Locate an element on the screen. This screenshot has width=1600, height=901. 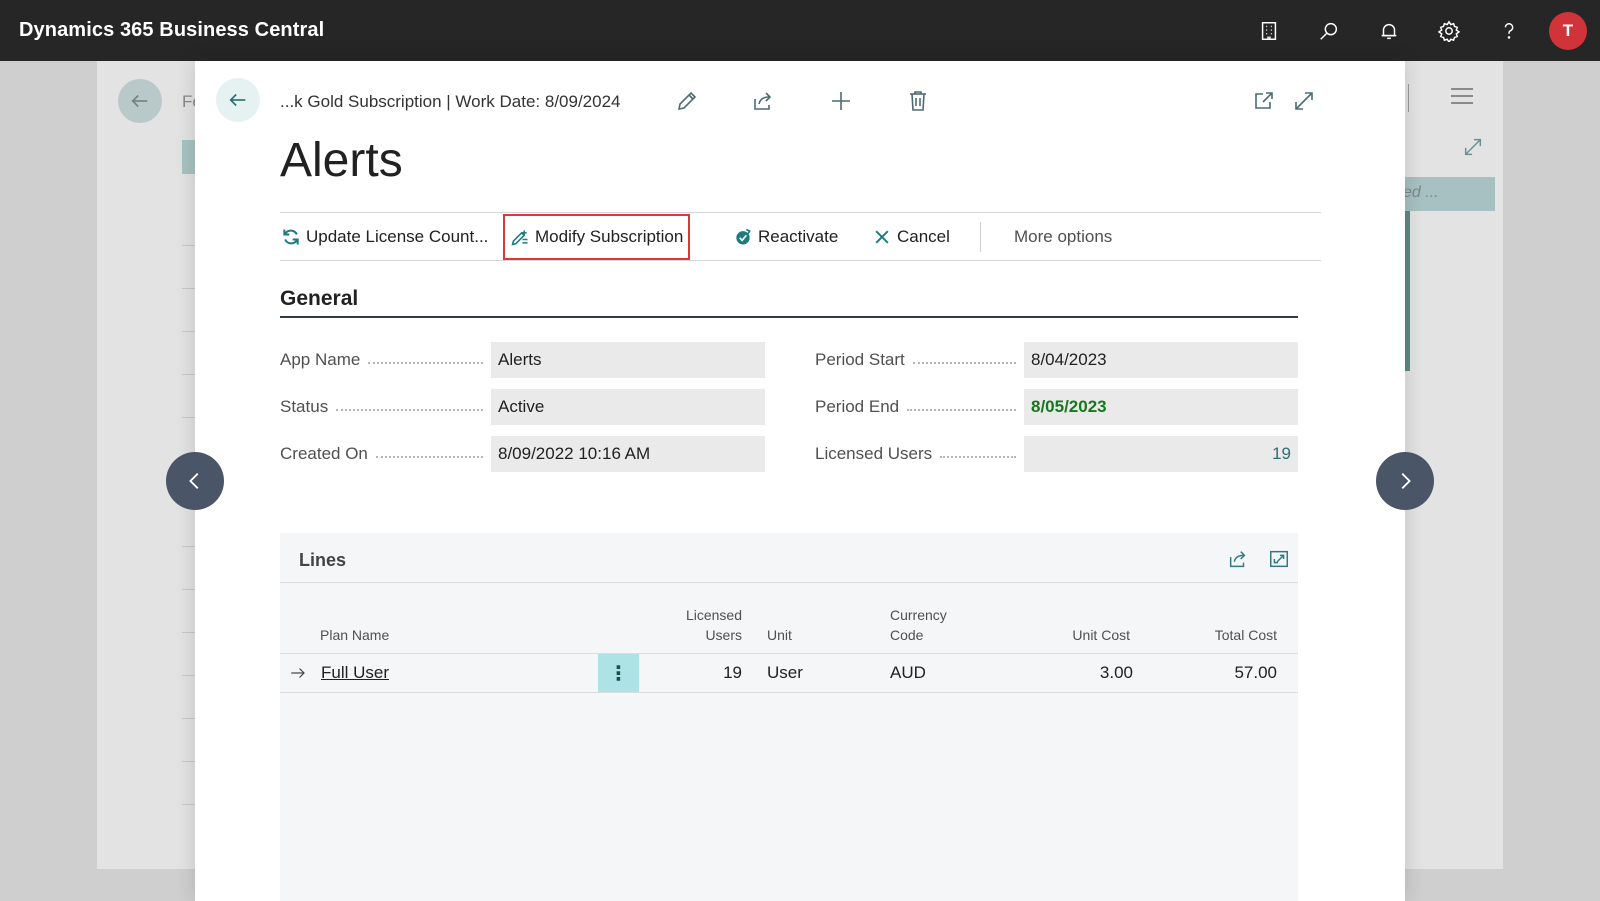
background-expand-icon is located at coordinates (1473, 147).